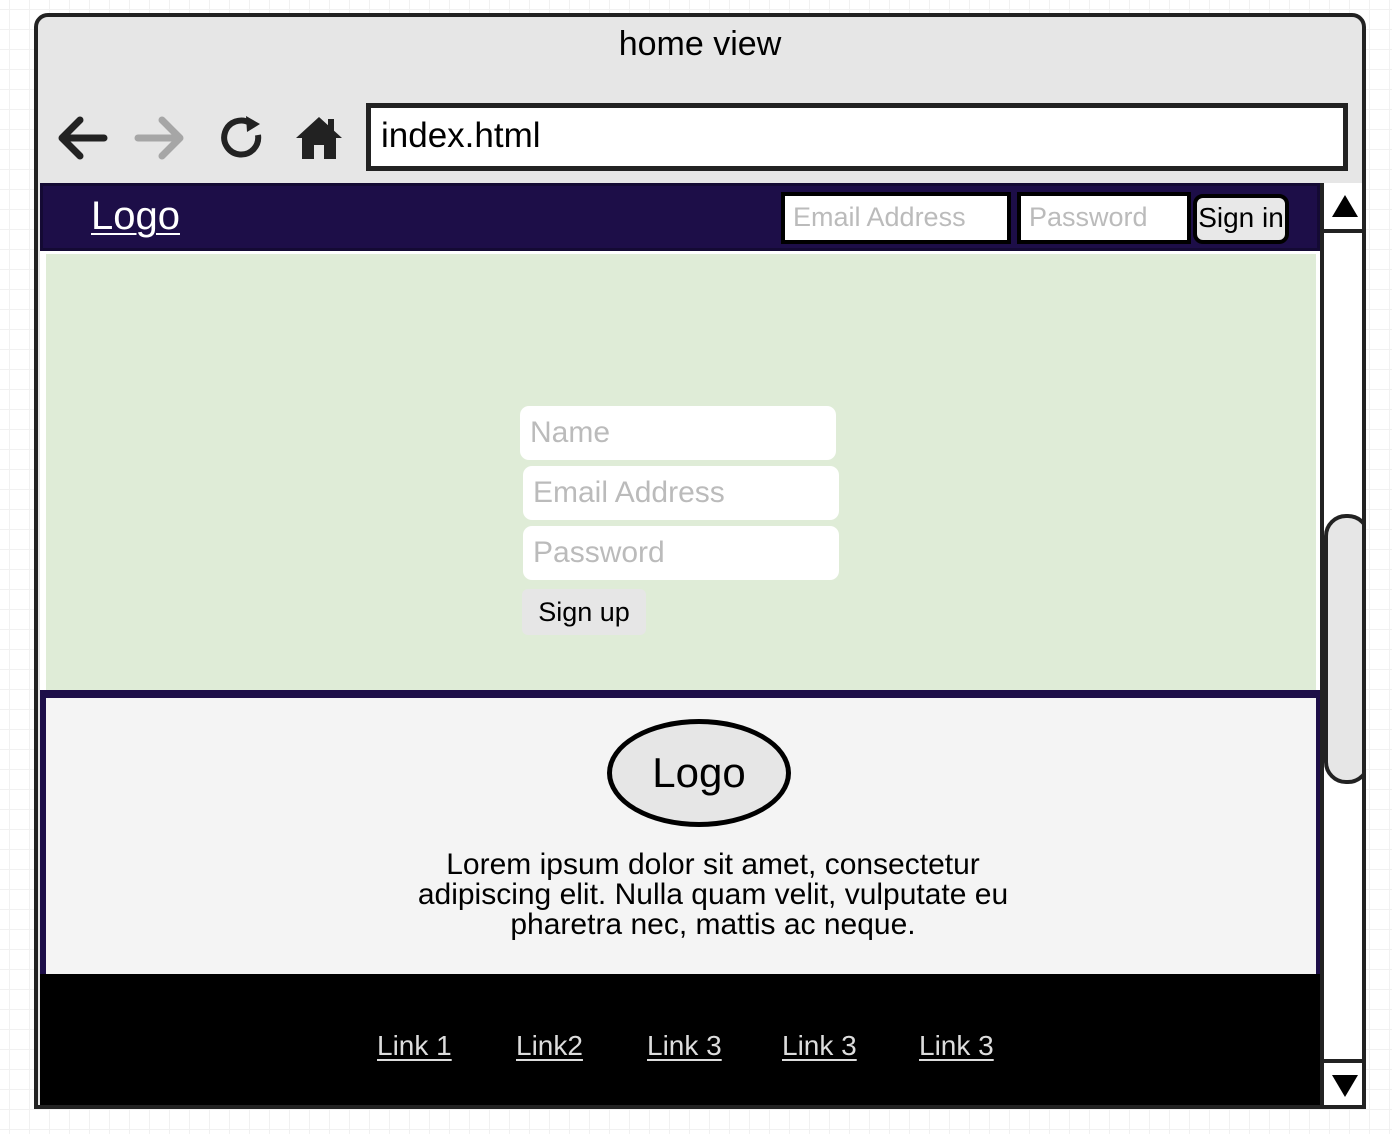 Image resolution: width=1392 pixels, height=1134 pixels. What do you see at coordinates (680, 217) in the screenshot?
I see `site-header: Logo Email Address Password Sign in` at bounding box center [680, 217].